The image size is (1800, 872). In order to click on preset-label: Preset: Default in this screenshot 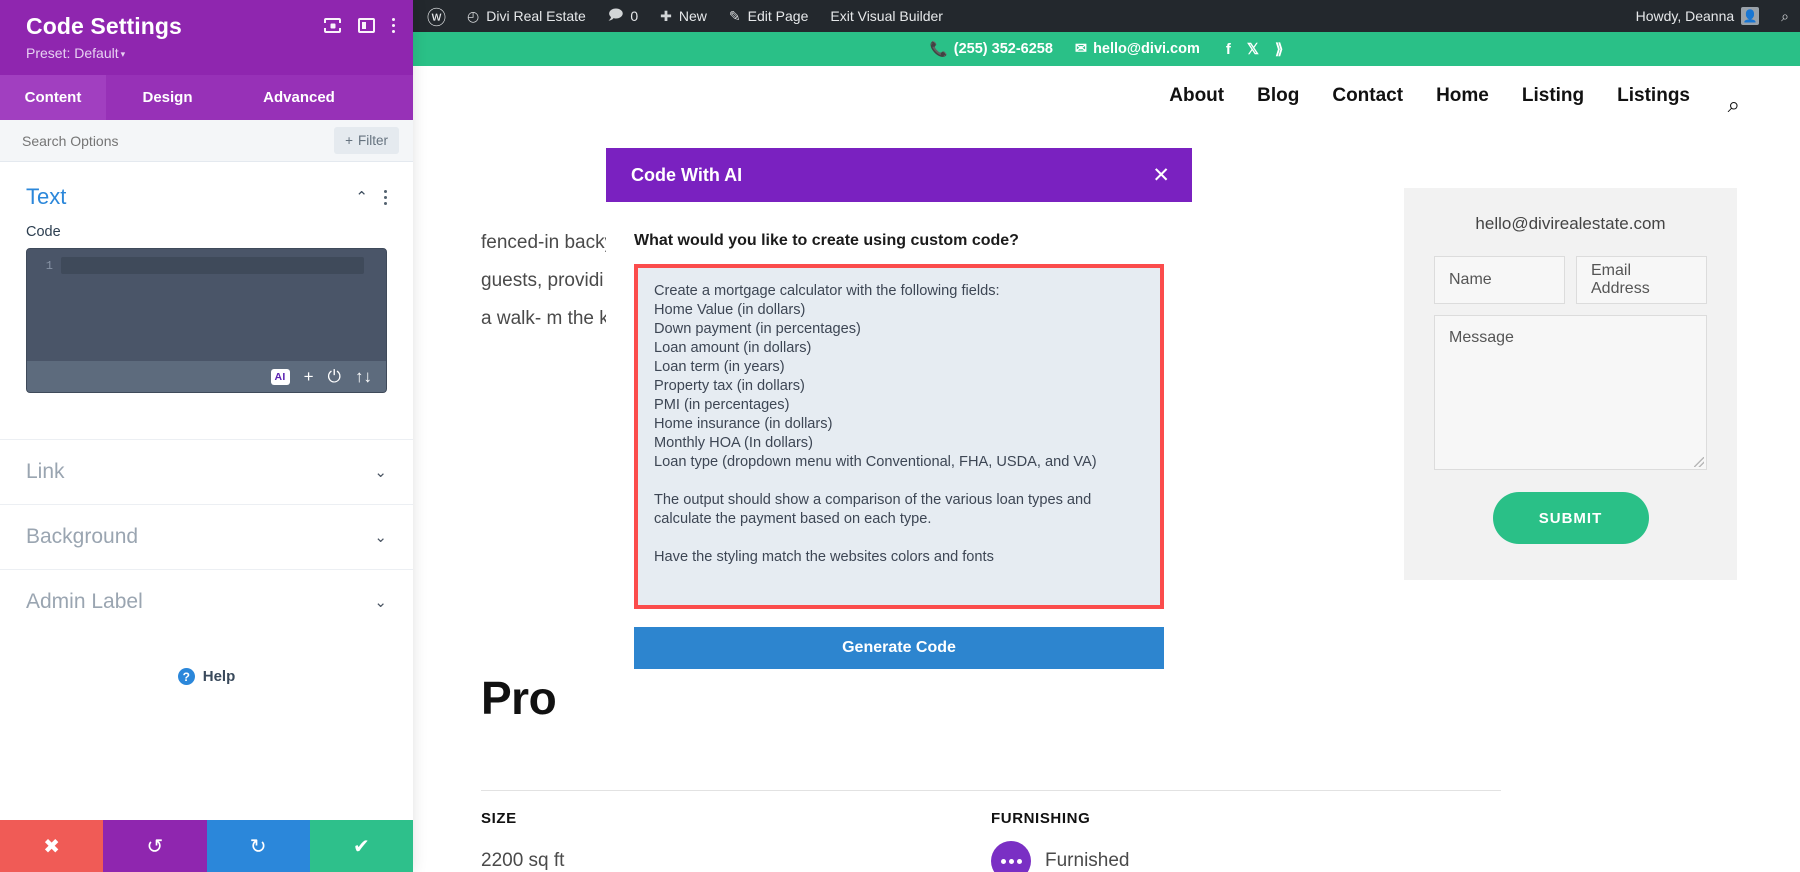, I will do `click(72, 53)`.